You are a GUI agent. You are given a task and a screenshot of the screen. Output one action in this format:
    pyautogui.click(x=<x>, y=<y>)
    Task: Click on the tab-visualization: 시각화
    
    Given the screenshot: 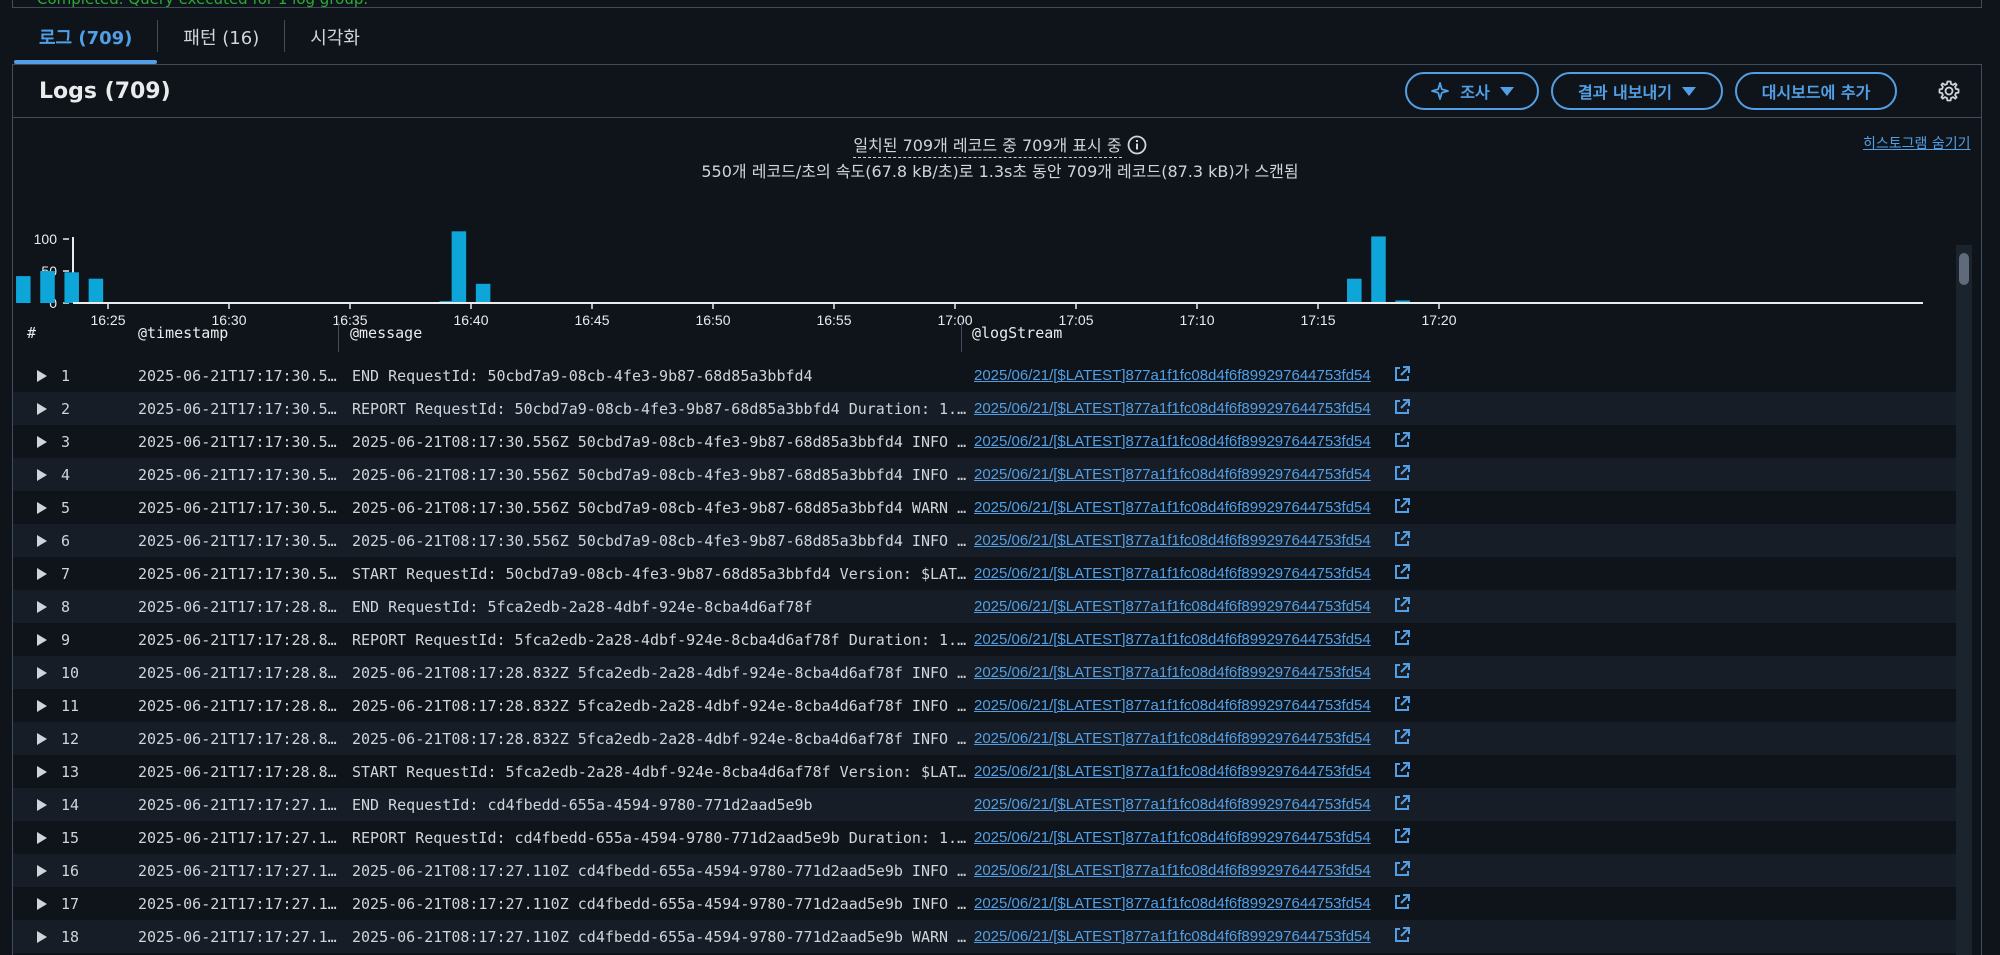 What is the action you would take?
    pyautogui.click(x=335, y=39)
    